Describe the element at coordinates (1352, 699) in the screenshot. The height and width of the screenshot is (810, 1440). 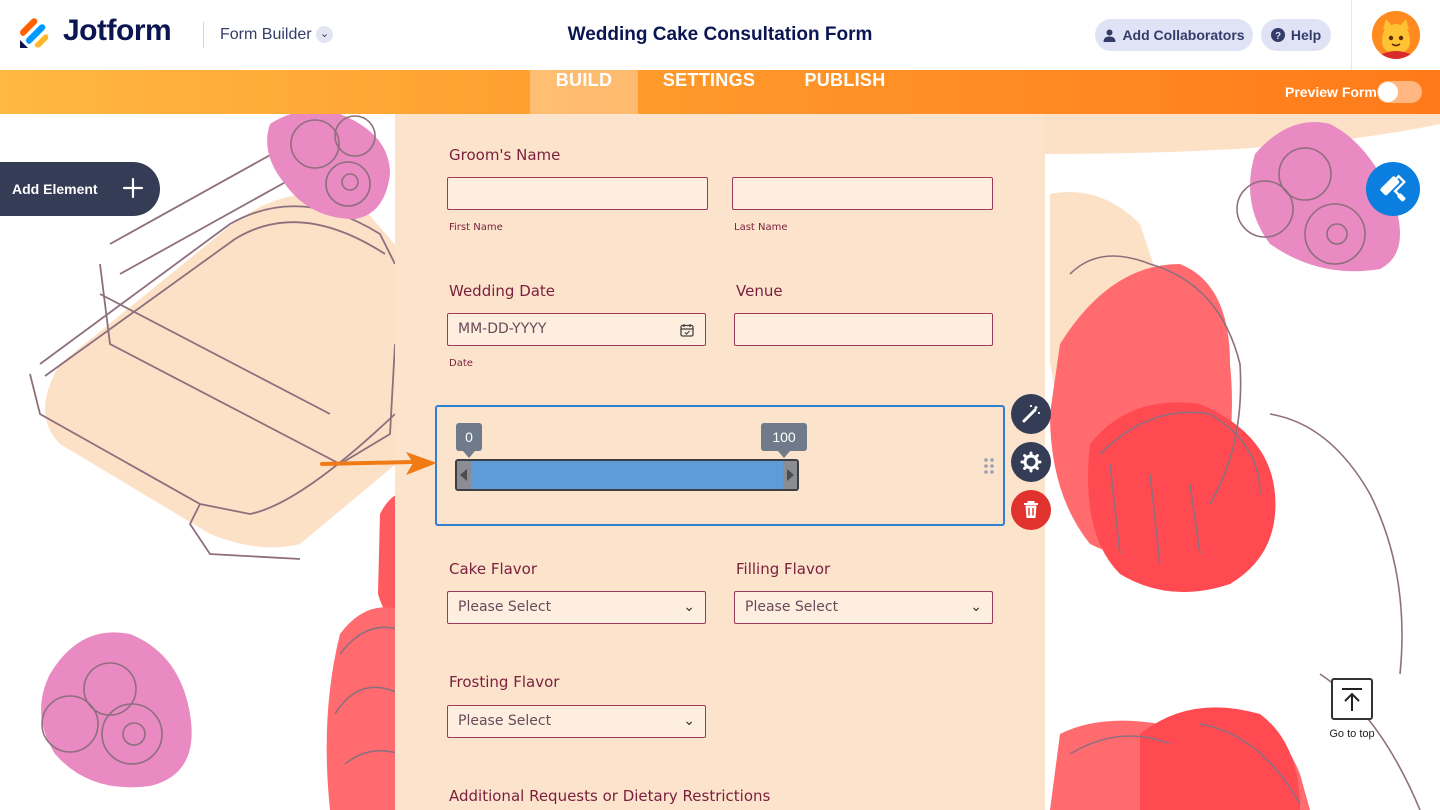
I see `arrow-up-icon` at that location.